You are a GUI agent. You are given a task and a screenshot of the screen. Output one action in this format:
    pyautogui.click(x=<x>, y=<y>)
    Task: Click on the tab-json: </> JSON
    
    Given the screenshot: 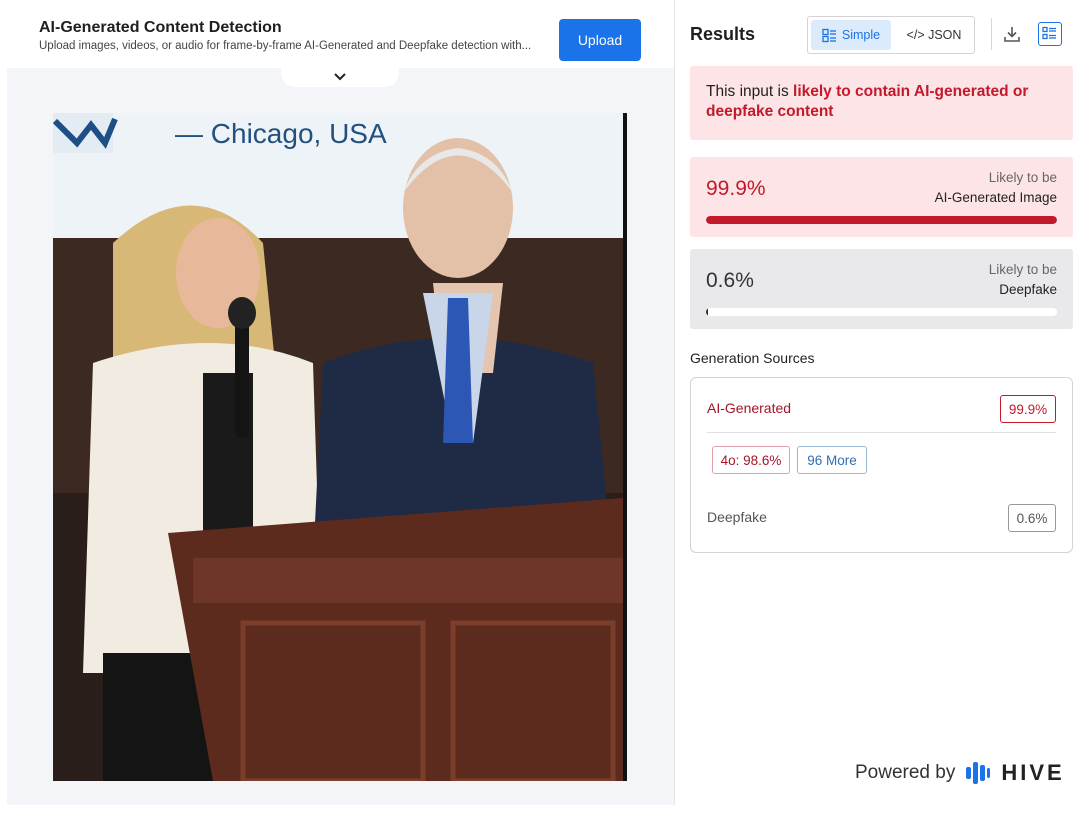 What is the action you would take?
    pyautogui.click(x=934, y=35)
    